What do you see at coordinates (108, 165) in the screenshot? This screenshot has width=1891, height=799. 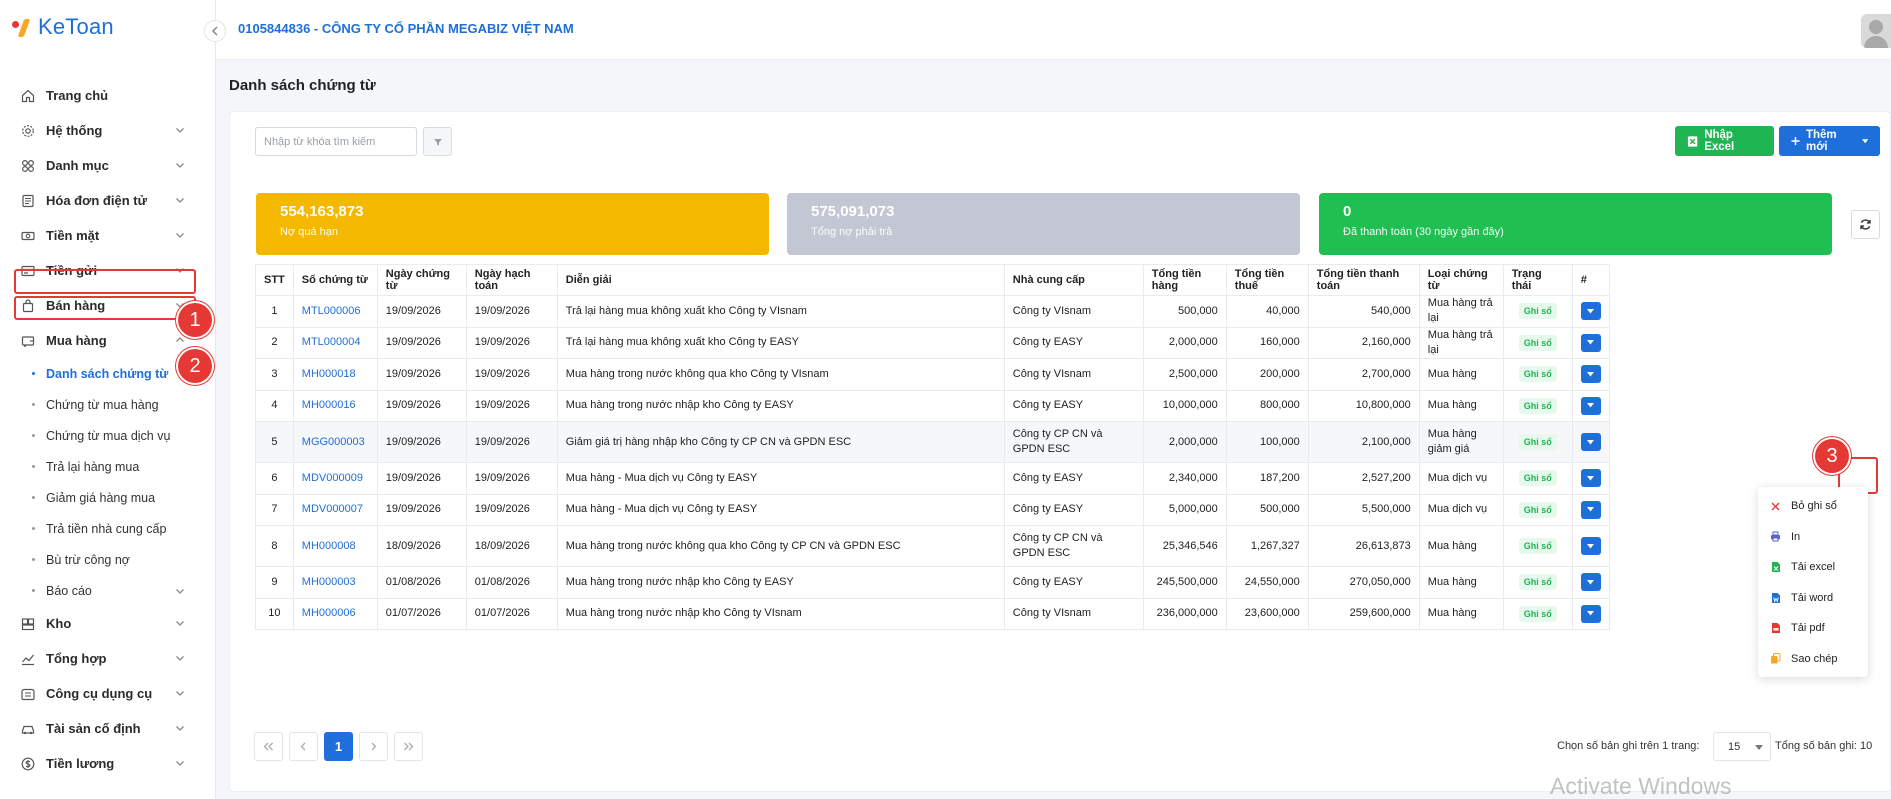 I see `sidebar-item-danh-muc: Danh mục` at bounding box center [108, 165].